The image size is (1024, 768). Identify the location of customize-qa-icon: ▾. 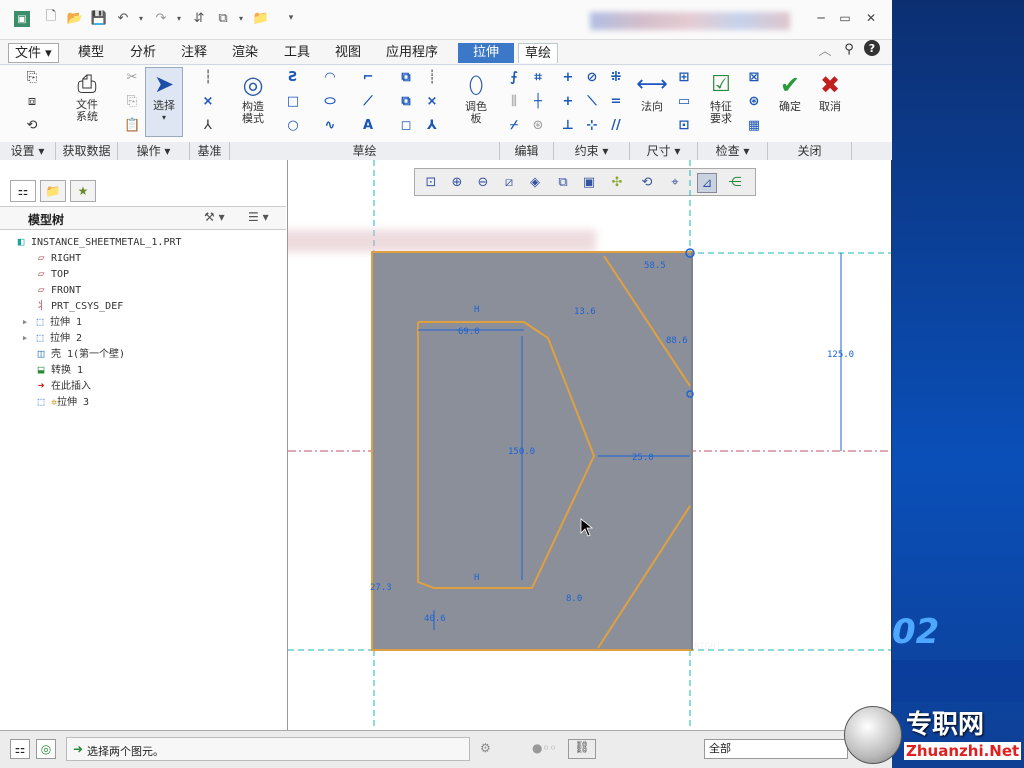
(291, 18).